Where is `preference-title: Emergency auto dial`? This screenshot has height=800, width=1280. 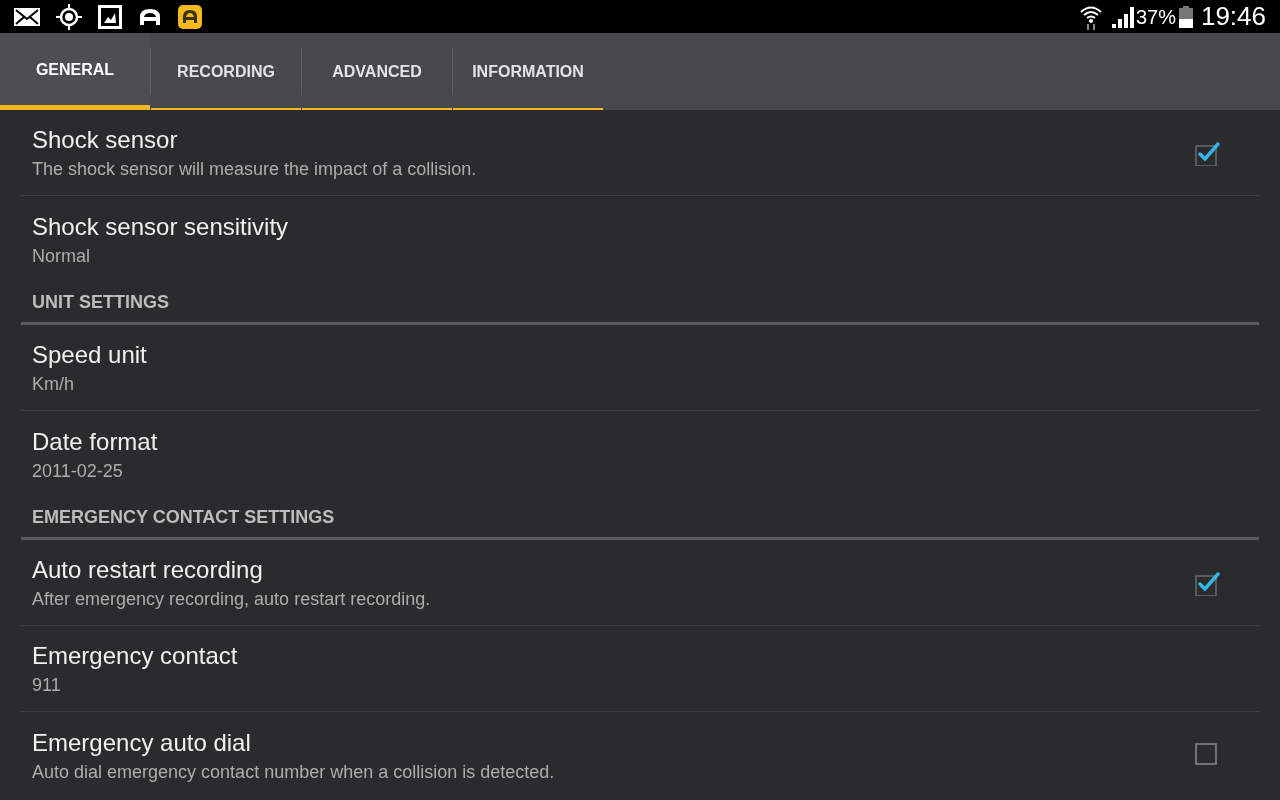
preference-title: Emergency auto dial is located at coordinates (142, 742).